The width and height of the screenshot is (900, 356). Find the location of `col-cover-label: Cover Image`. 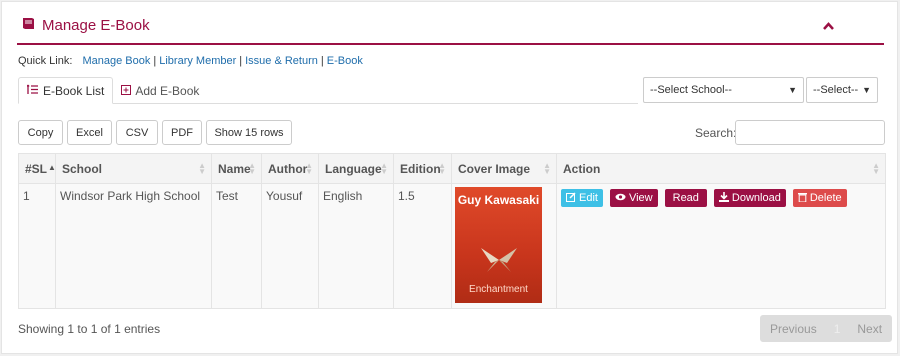

col-cover-label: Cover Image is located at coordinates (494, 168).